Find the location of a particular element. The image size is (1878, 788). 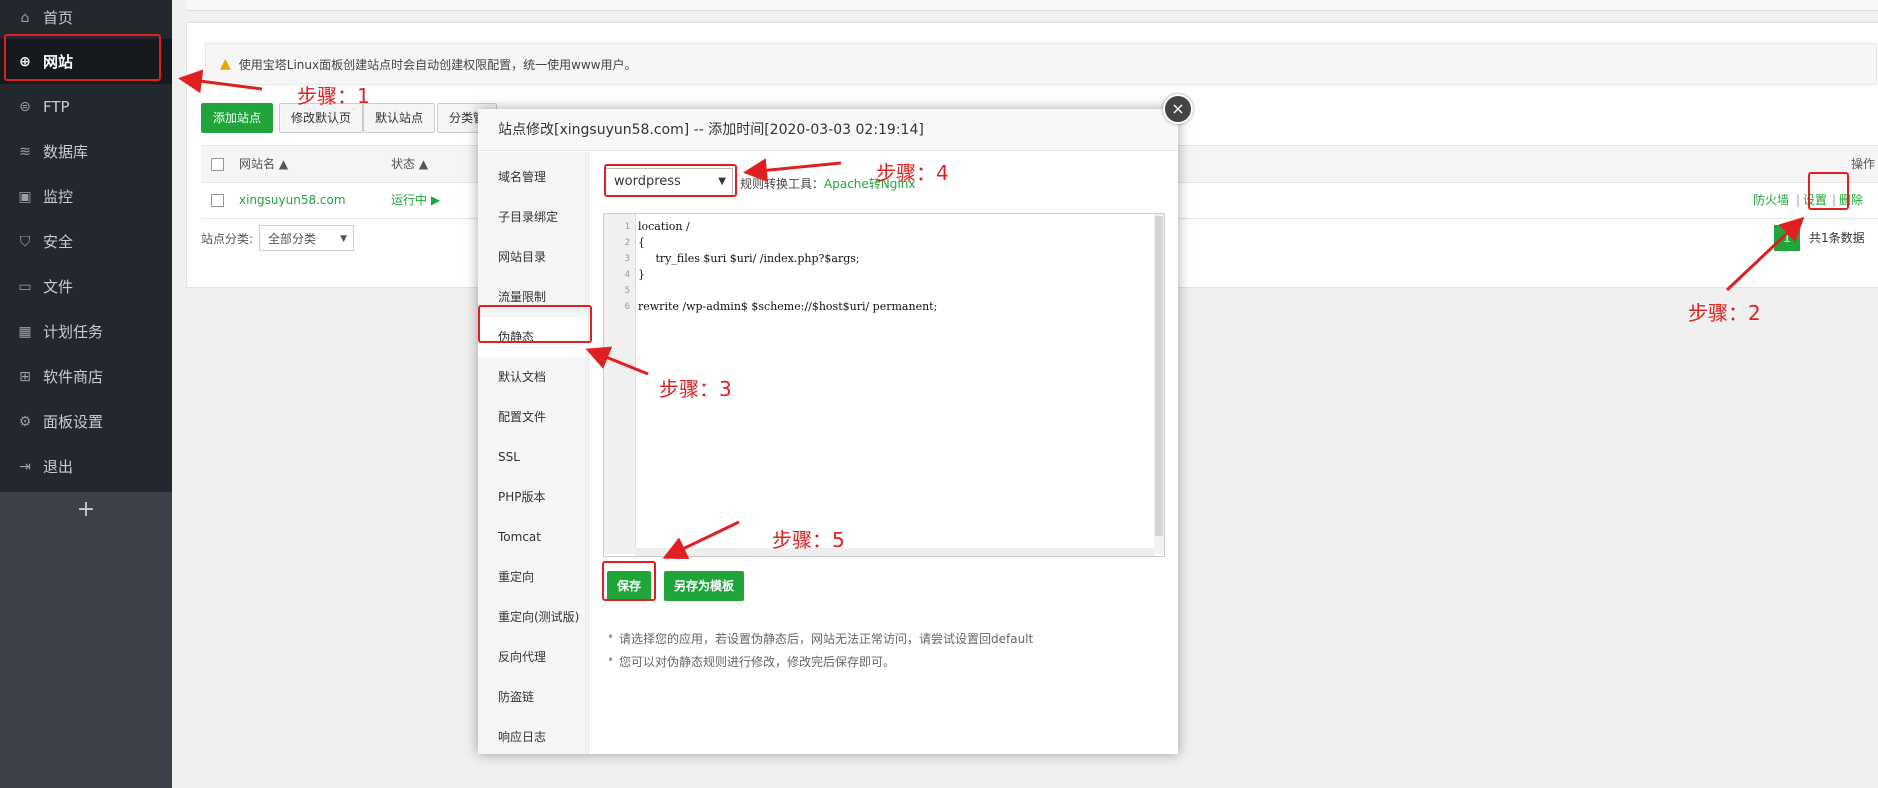

step-label-1: 步骤：1 is located at coordinates (333, 96).